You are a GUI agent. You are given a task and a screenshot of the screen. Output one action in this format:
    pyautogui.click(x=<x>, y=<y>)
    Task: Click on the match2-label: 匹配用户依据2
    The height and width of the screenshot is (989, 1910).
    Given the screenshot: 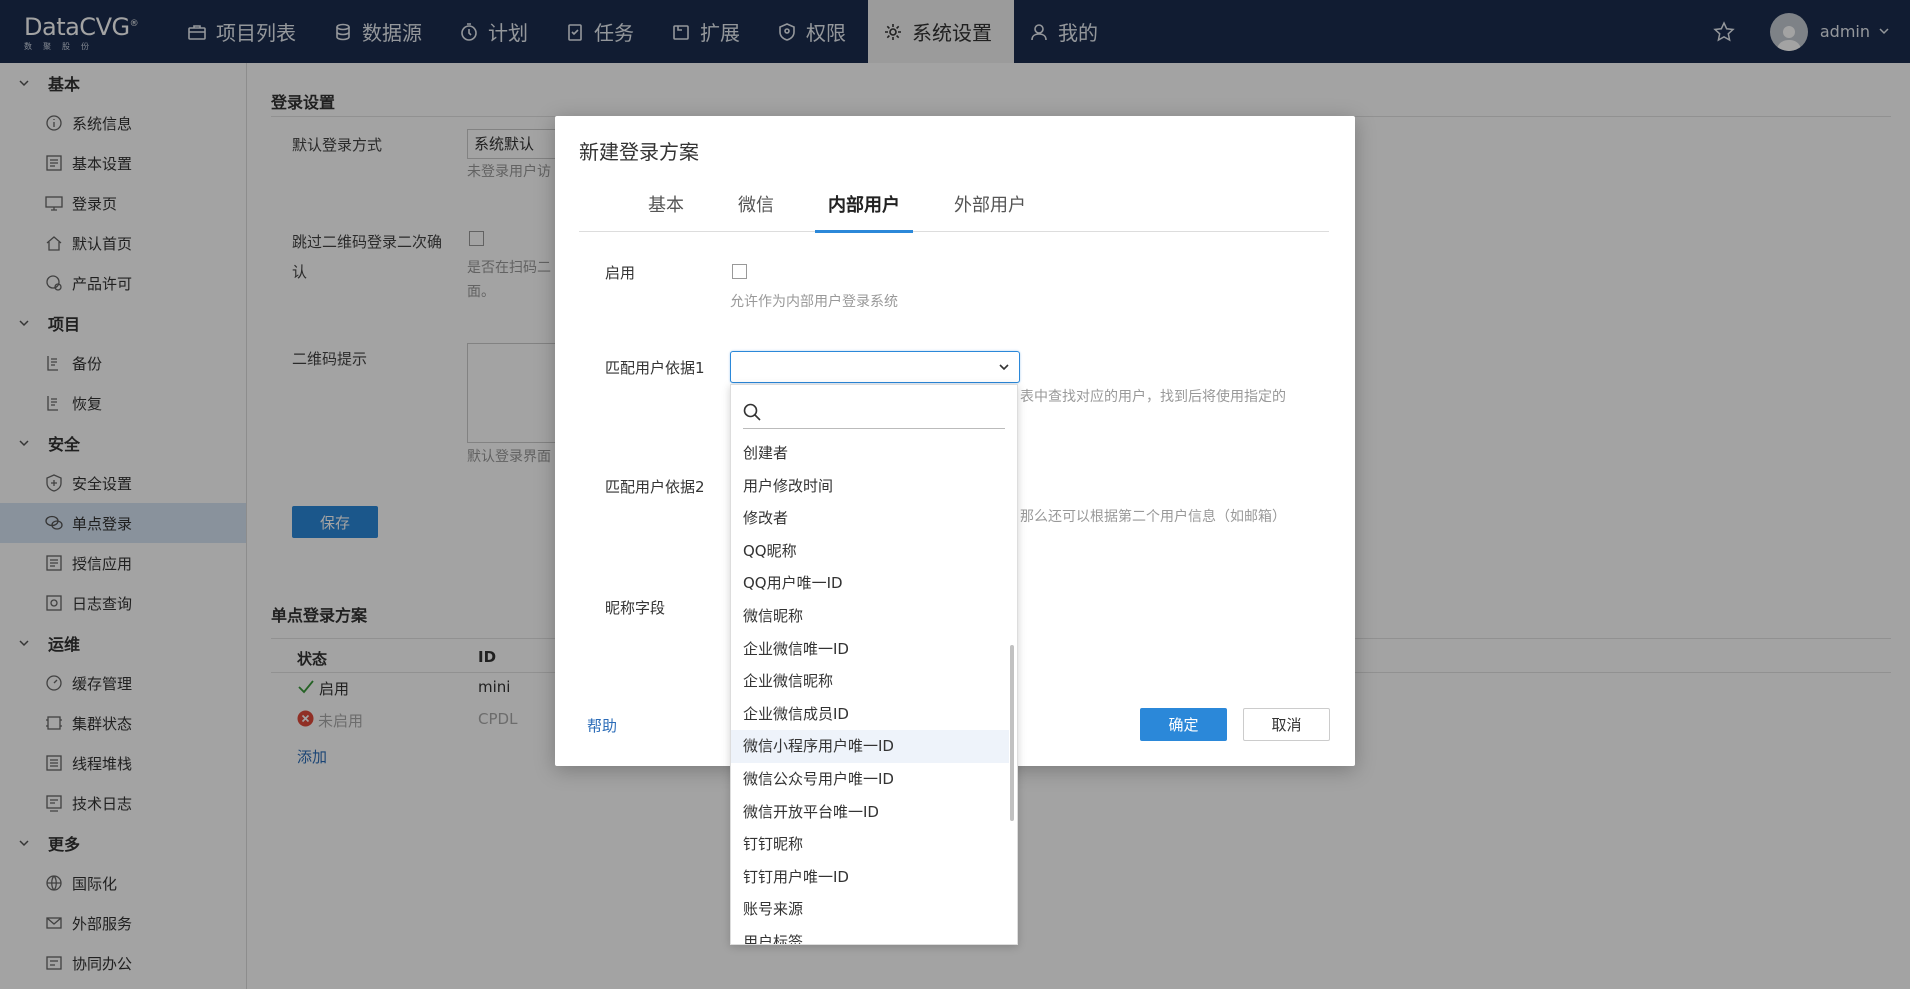 What is the action you would take?
    pyautogui.click(x=655, y=487)
    